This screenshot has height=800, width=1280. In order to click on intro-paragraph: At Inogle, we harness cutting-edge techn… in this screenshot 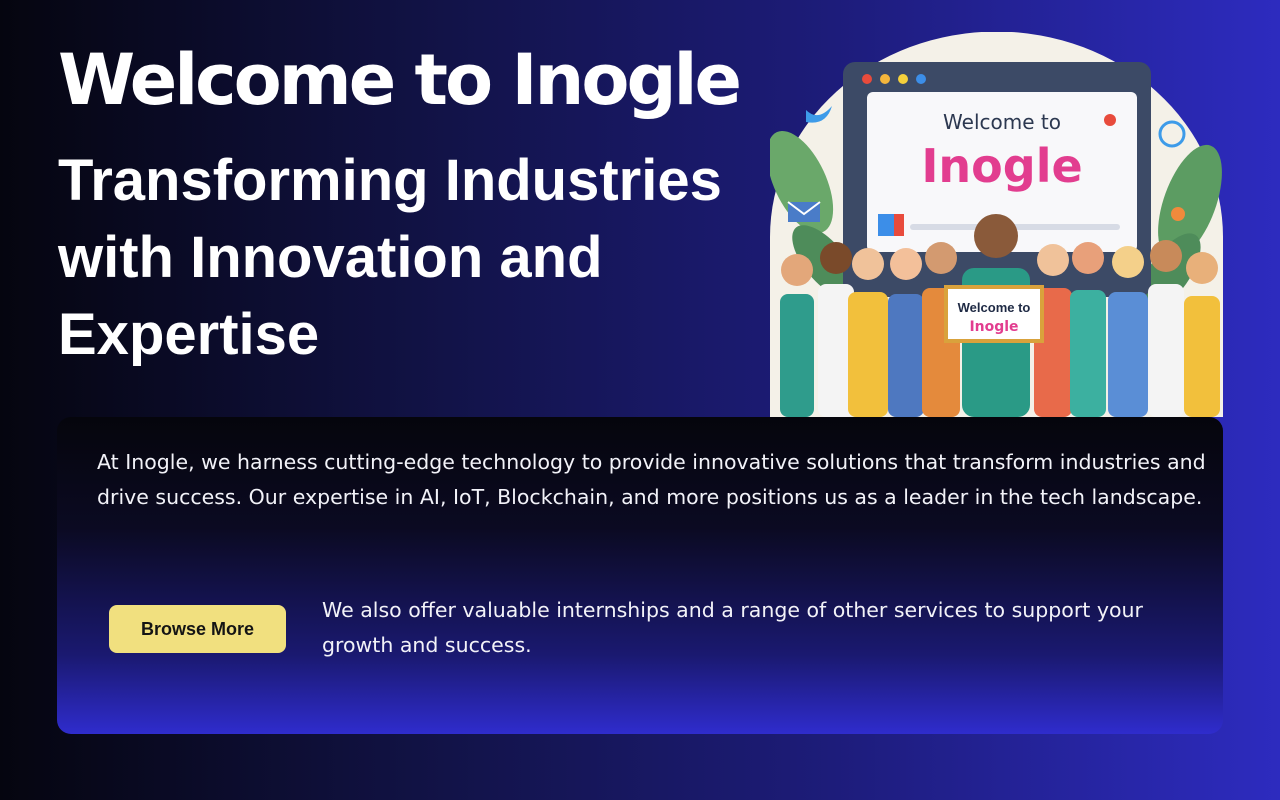, I will do `click(651, 479)`.